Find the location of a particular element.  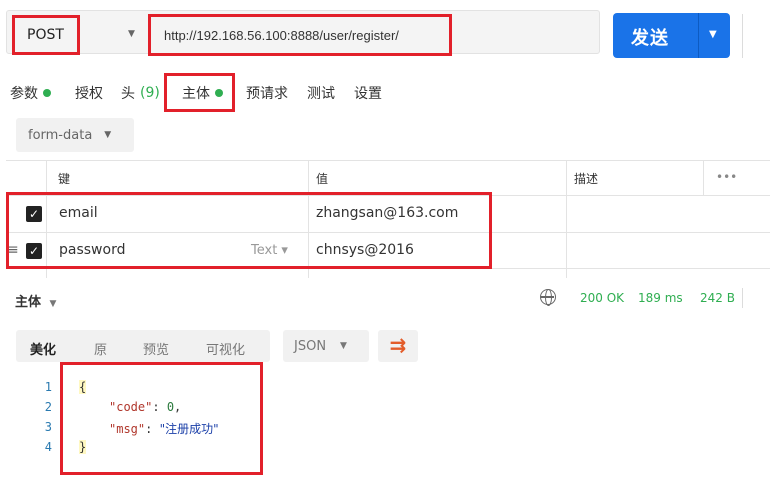

response-body-label: 主体 is located at coordinates (28, 302).